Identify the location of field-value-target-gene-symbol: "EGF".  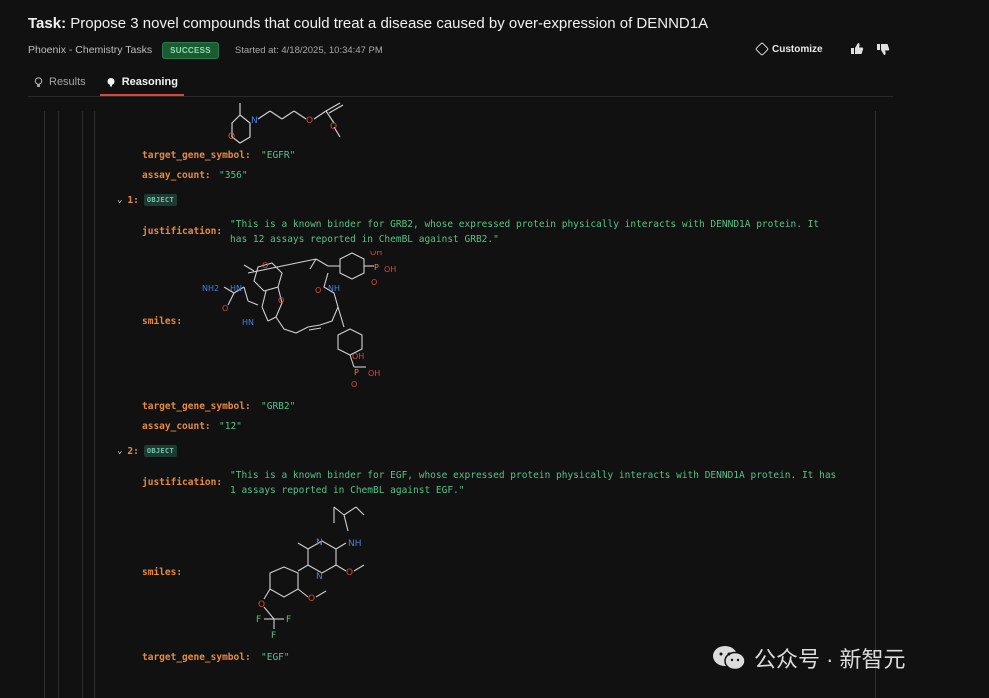
(275, 657).